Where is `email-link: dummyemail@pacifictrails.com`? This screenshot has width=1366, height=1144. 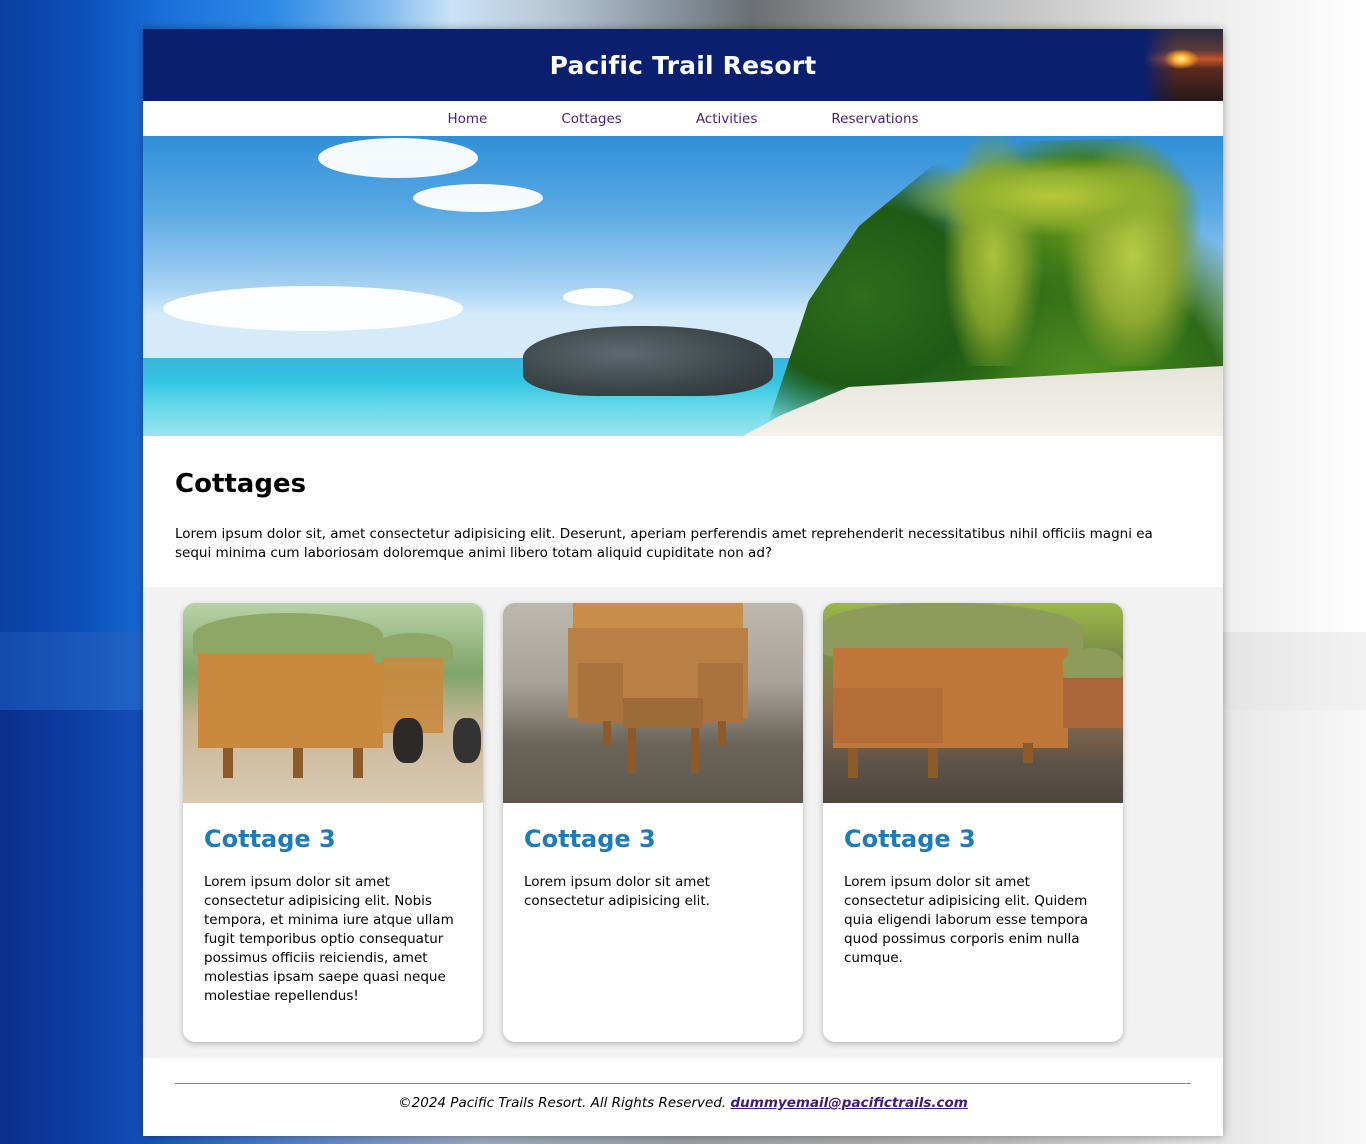
email-link: dummyemail@pacifictrails.com is located at coordinates (849, 1103).